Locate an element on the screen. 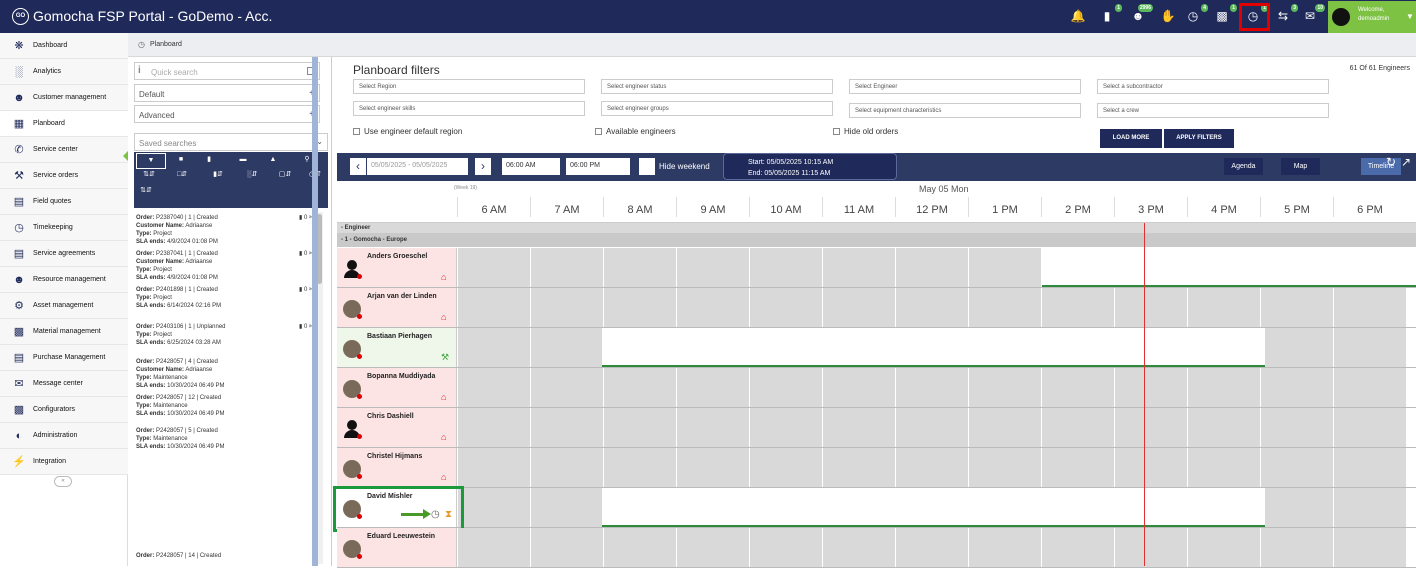 Image resolution: width=1416 pixels, height=568 pixels. people-icon: ▲ is located at coordinates (273, 160).